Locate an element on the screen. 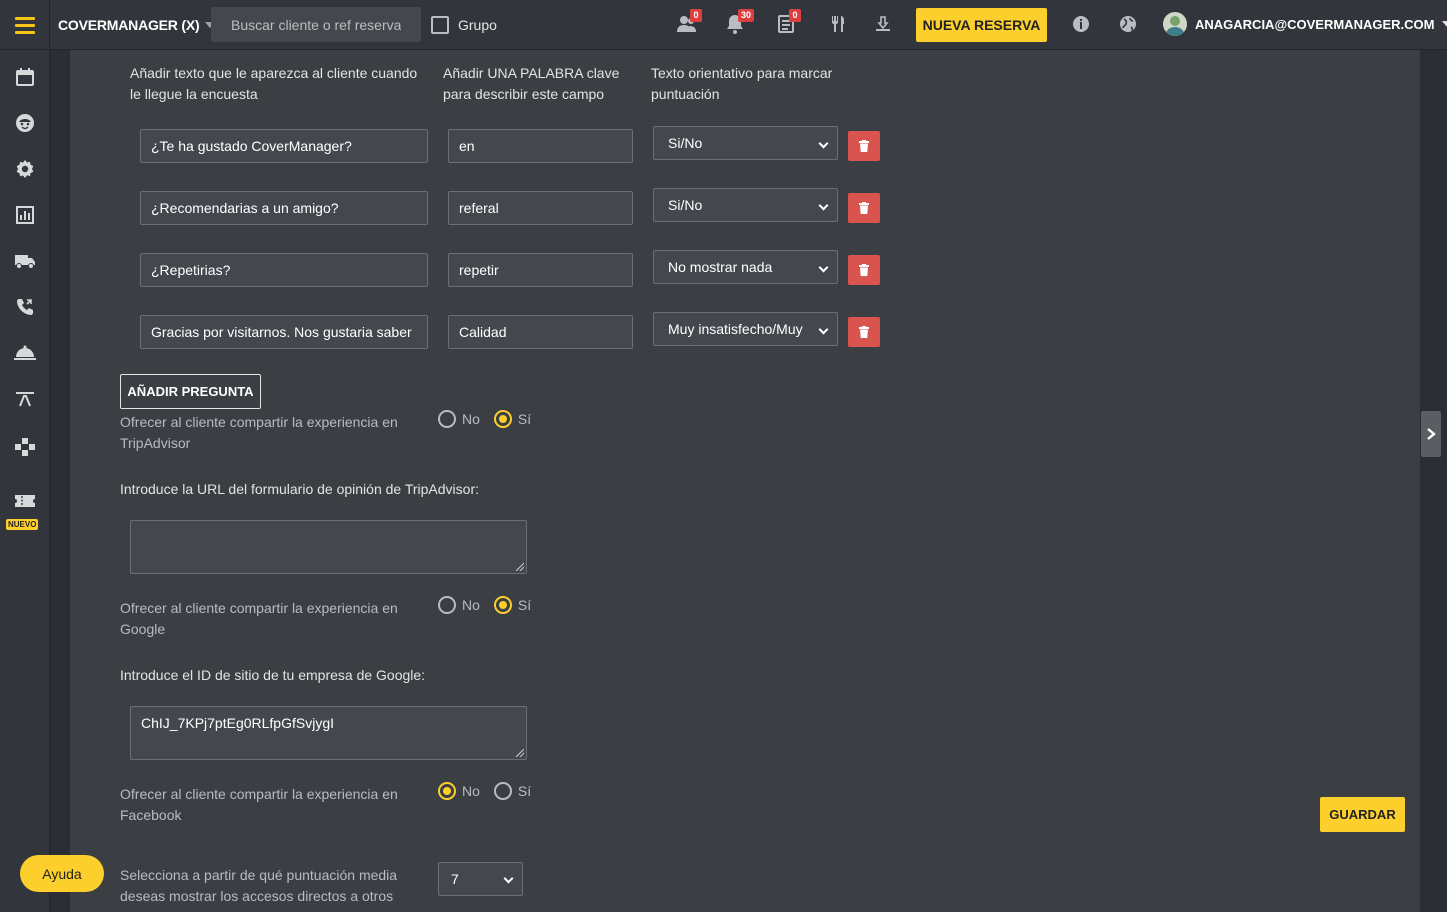 Image resolution: width=1447 pixels, height=912 pixels. question-keyword-input: repetir is located at coordinates (540, 270).